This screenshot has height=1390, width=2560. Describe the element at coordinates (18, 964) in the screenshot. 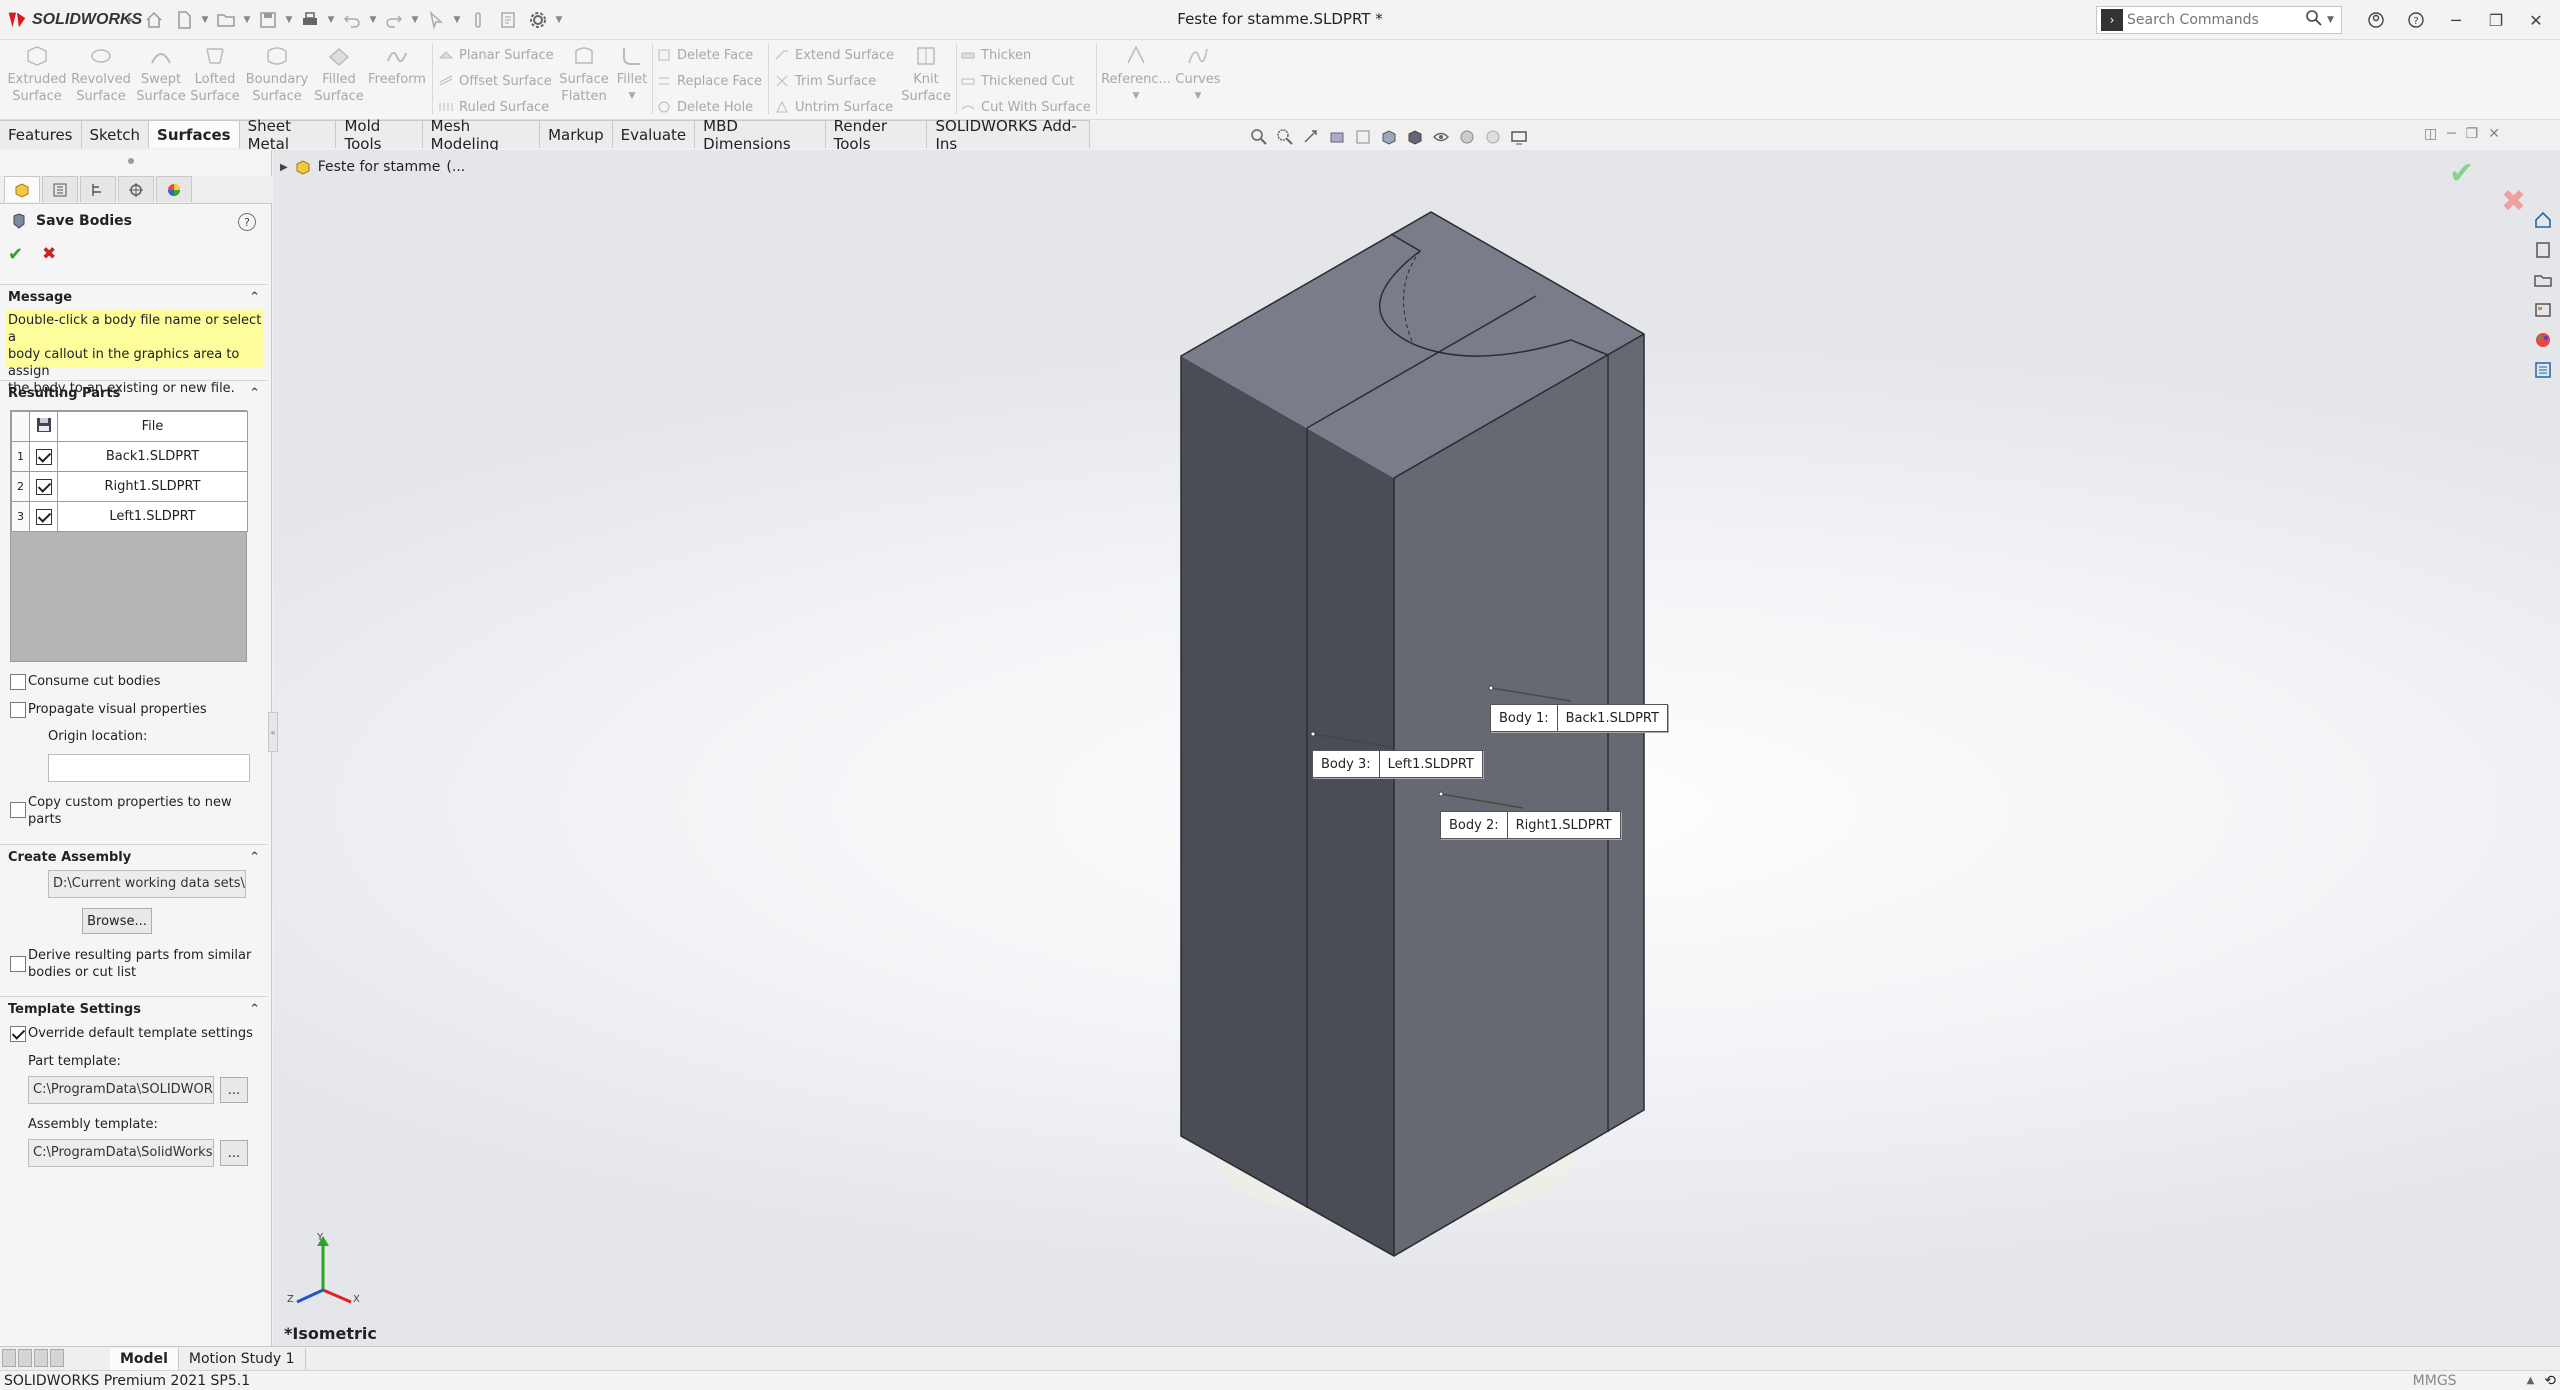

I see `derive-resulting-parts-checkbox` at that location.